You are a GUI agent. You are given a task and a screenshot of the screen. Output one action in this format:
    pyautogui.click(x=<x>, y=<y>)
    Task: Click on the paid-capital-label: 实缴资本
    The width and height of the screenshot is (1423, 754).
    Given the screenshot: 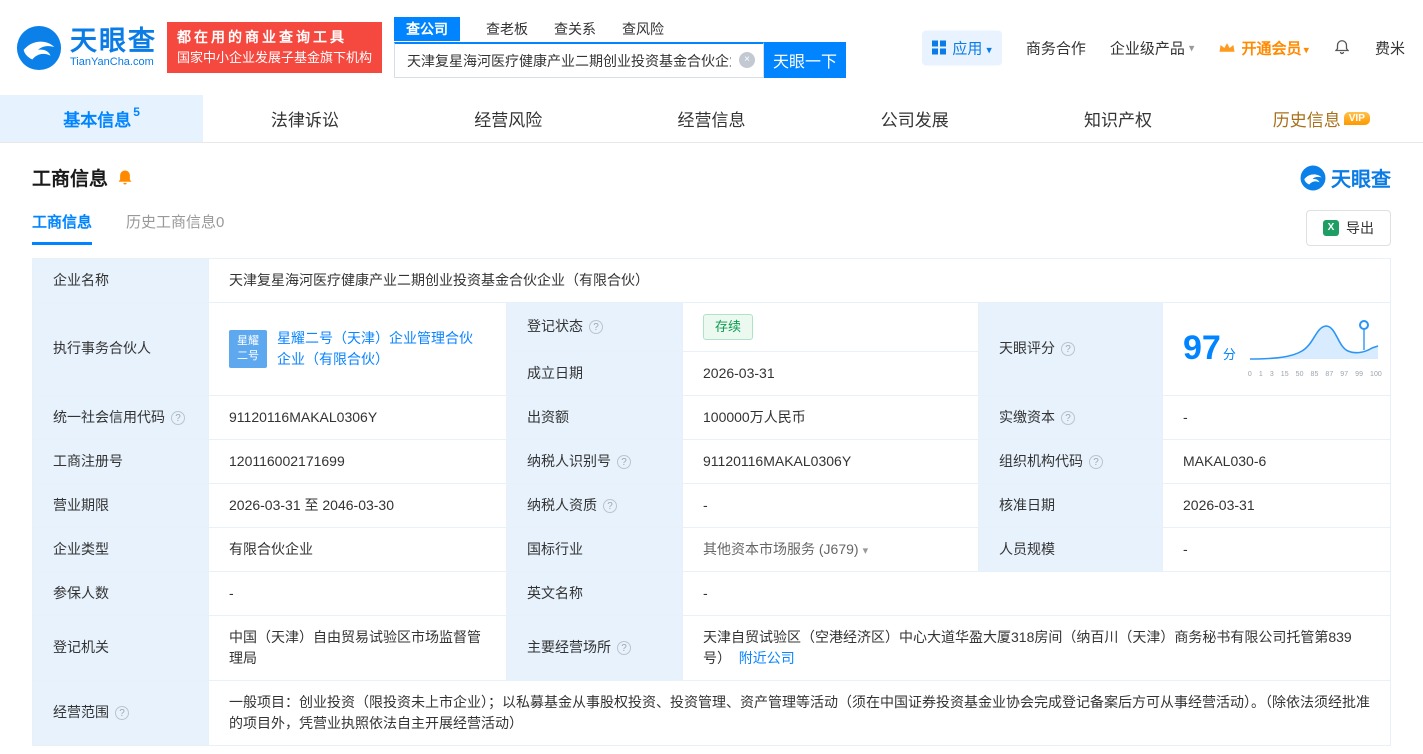 What is the action you would take?
    pyautogui.click(x=1070, y=417)
    